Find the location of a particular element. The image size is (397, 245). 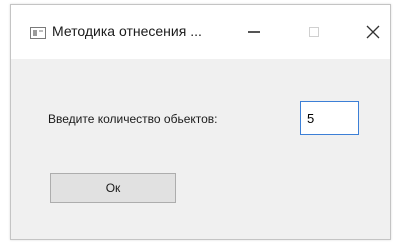

close-button is located at coordinates (373, 32).